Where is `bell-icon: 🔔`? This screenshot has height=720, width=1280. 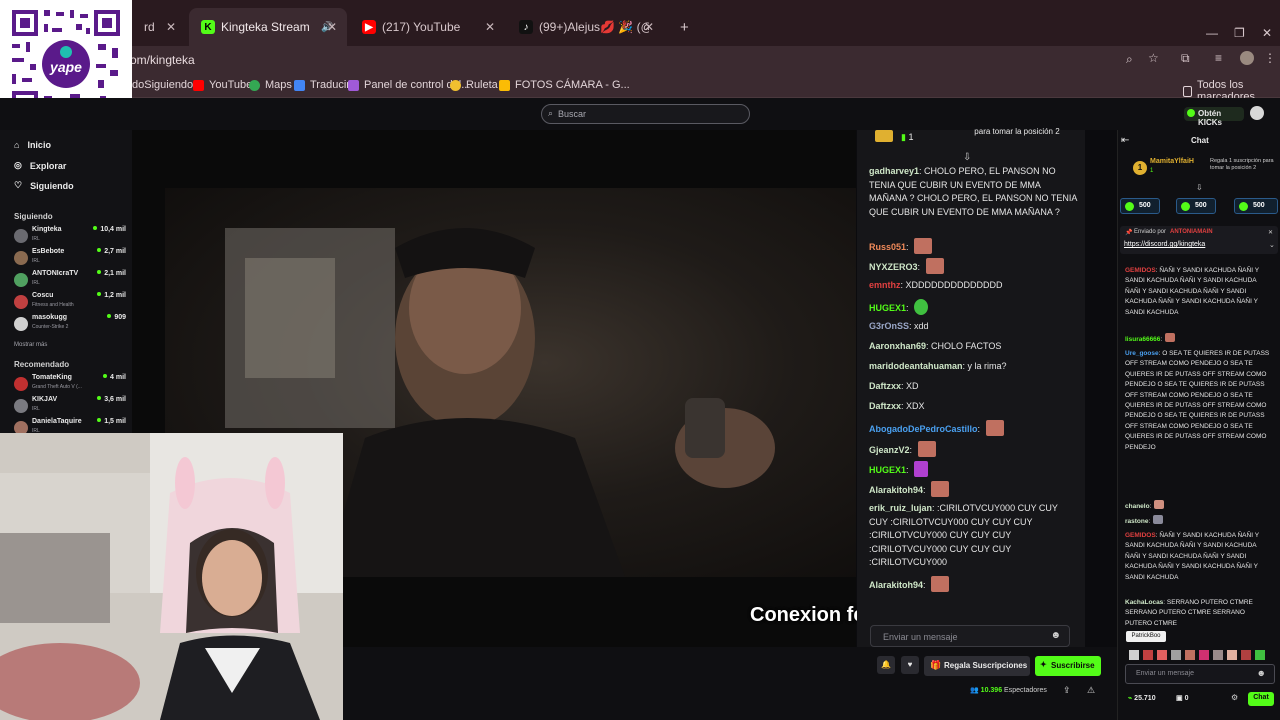 bell-icon: 🔔 is located at coordinates (886, 665).